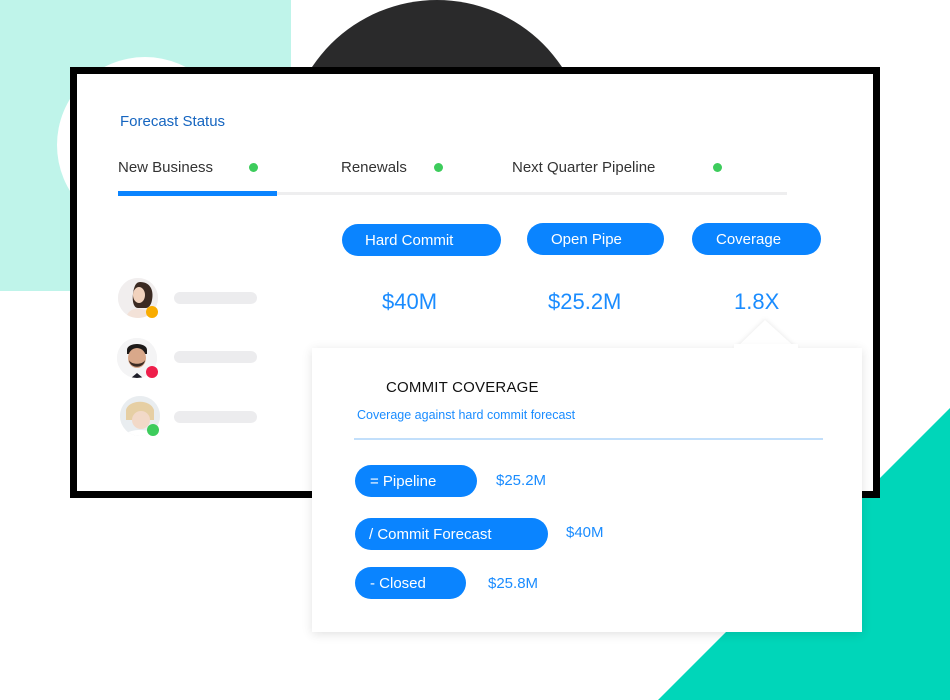 This screenshot has height=700, width=950. I want to click on closed-label: - Closed, so click(398, 583).